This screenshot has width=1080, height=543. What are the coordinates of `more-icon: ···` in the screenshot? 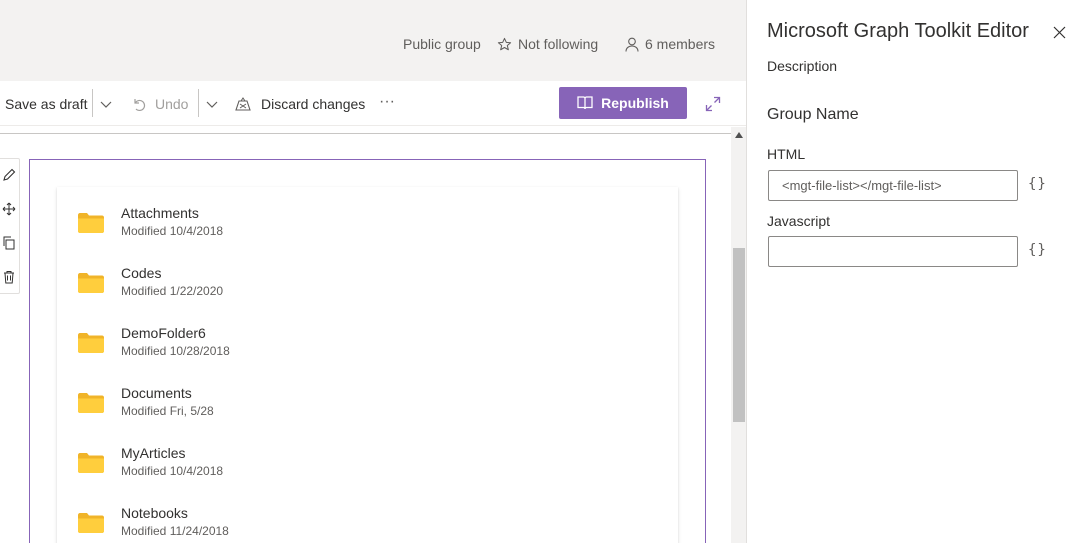 It's located at (387, 101).